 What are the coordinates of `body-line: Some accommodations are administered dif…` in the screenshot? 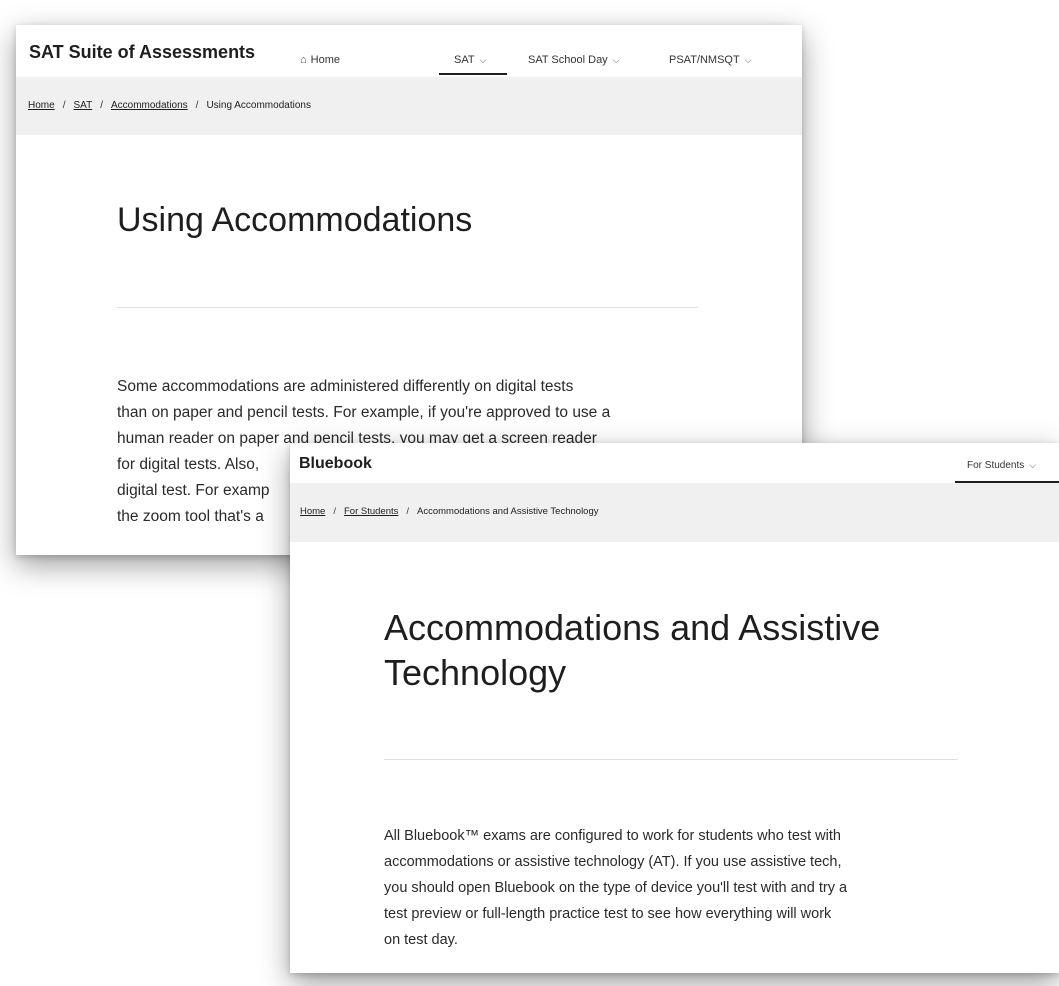 It's located at (345, 386).